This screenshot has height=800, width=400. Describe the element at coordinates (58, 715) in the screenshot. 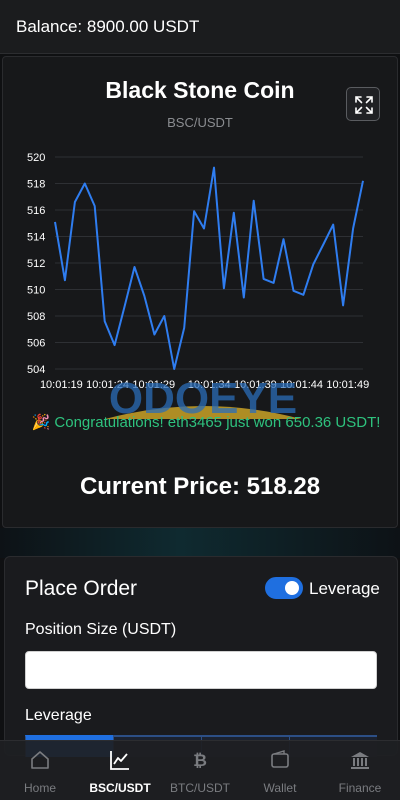

I see `leverage-label: Leverage` at that location.